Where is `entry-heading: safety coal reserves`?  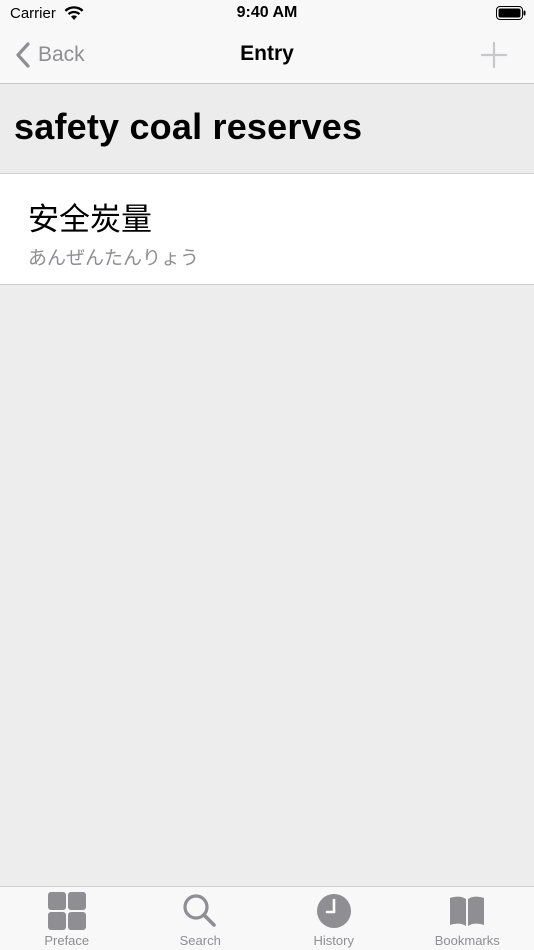 entry-heading: safety coal reserves is located at coordinates (188, 126).